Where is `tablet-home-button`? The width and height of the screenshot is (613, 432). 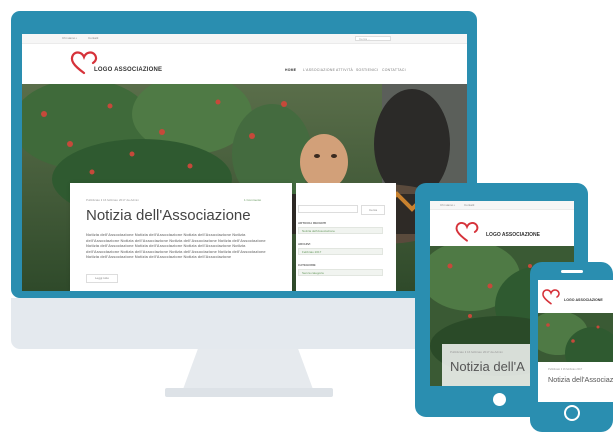
tablet-home-button is located at coordinates (499, 399).